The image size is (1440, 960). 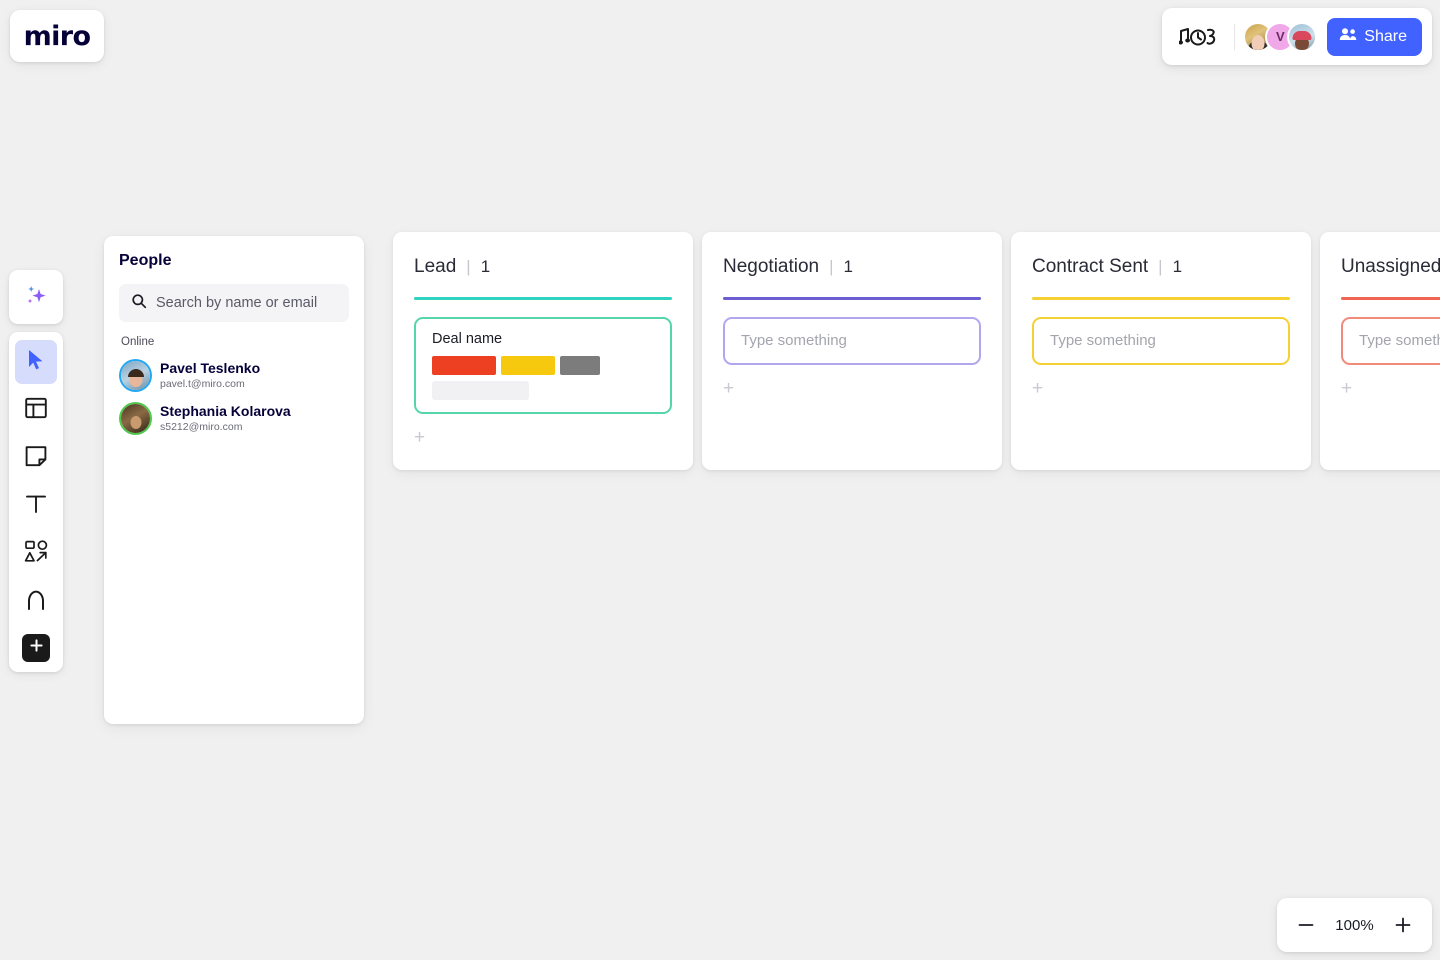 I want to click on board-column-lead: Lead | 1 Deal name +, so click(x=543, y=351).